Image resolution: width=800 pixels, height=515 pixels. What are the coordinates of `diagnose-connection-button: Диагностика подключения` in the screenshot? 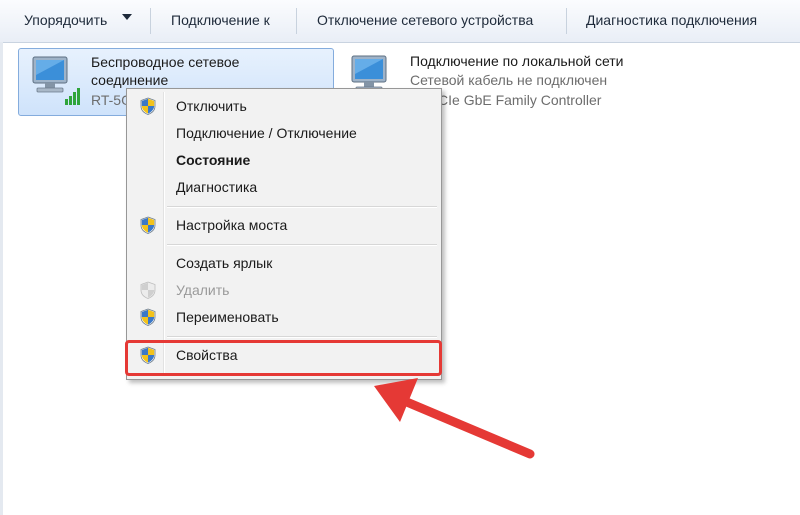 It's located at (671, 20).